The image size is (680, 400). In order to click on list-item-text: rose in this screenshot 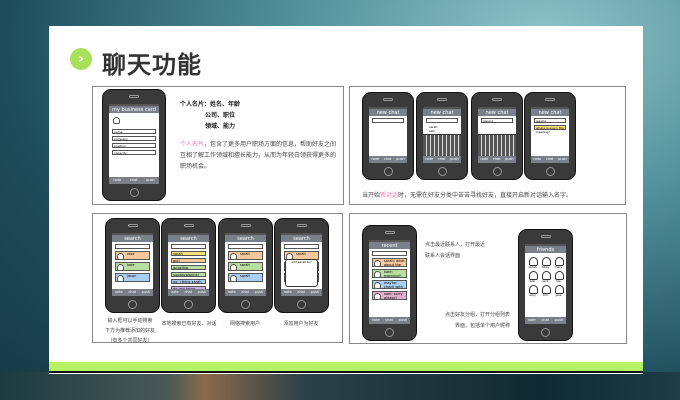, I will do `click(131, 254)`.